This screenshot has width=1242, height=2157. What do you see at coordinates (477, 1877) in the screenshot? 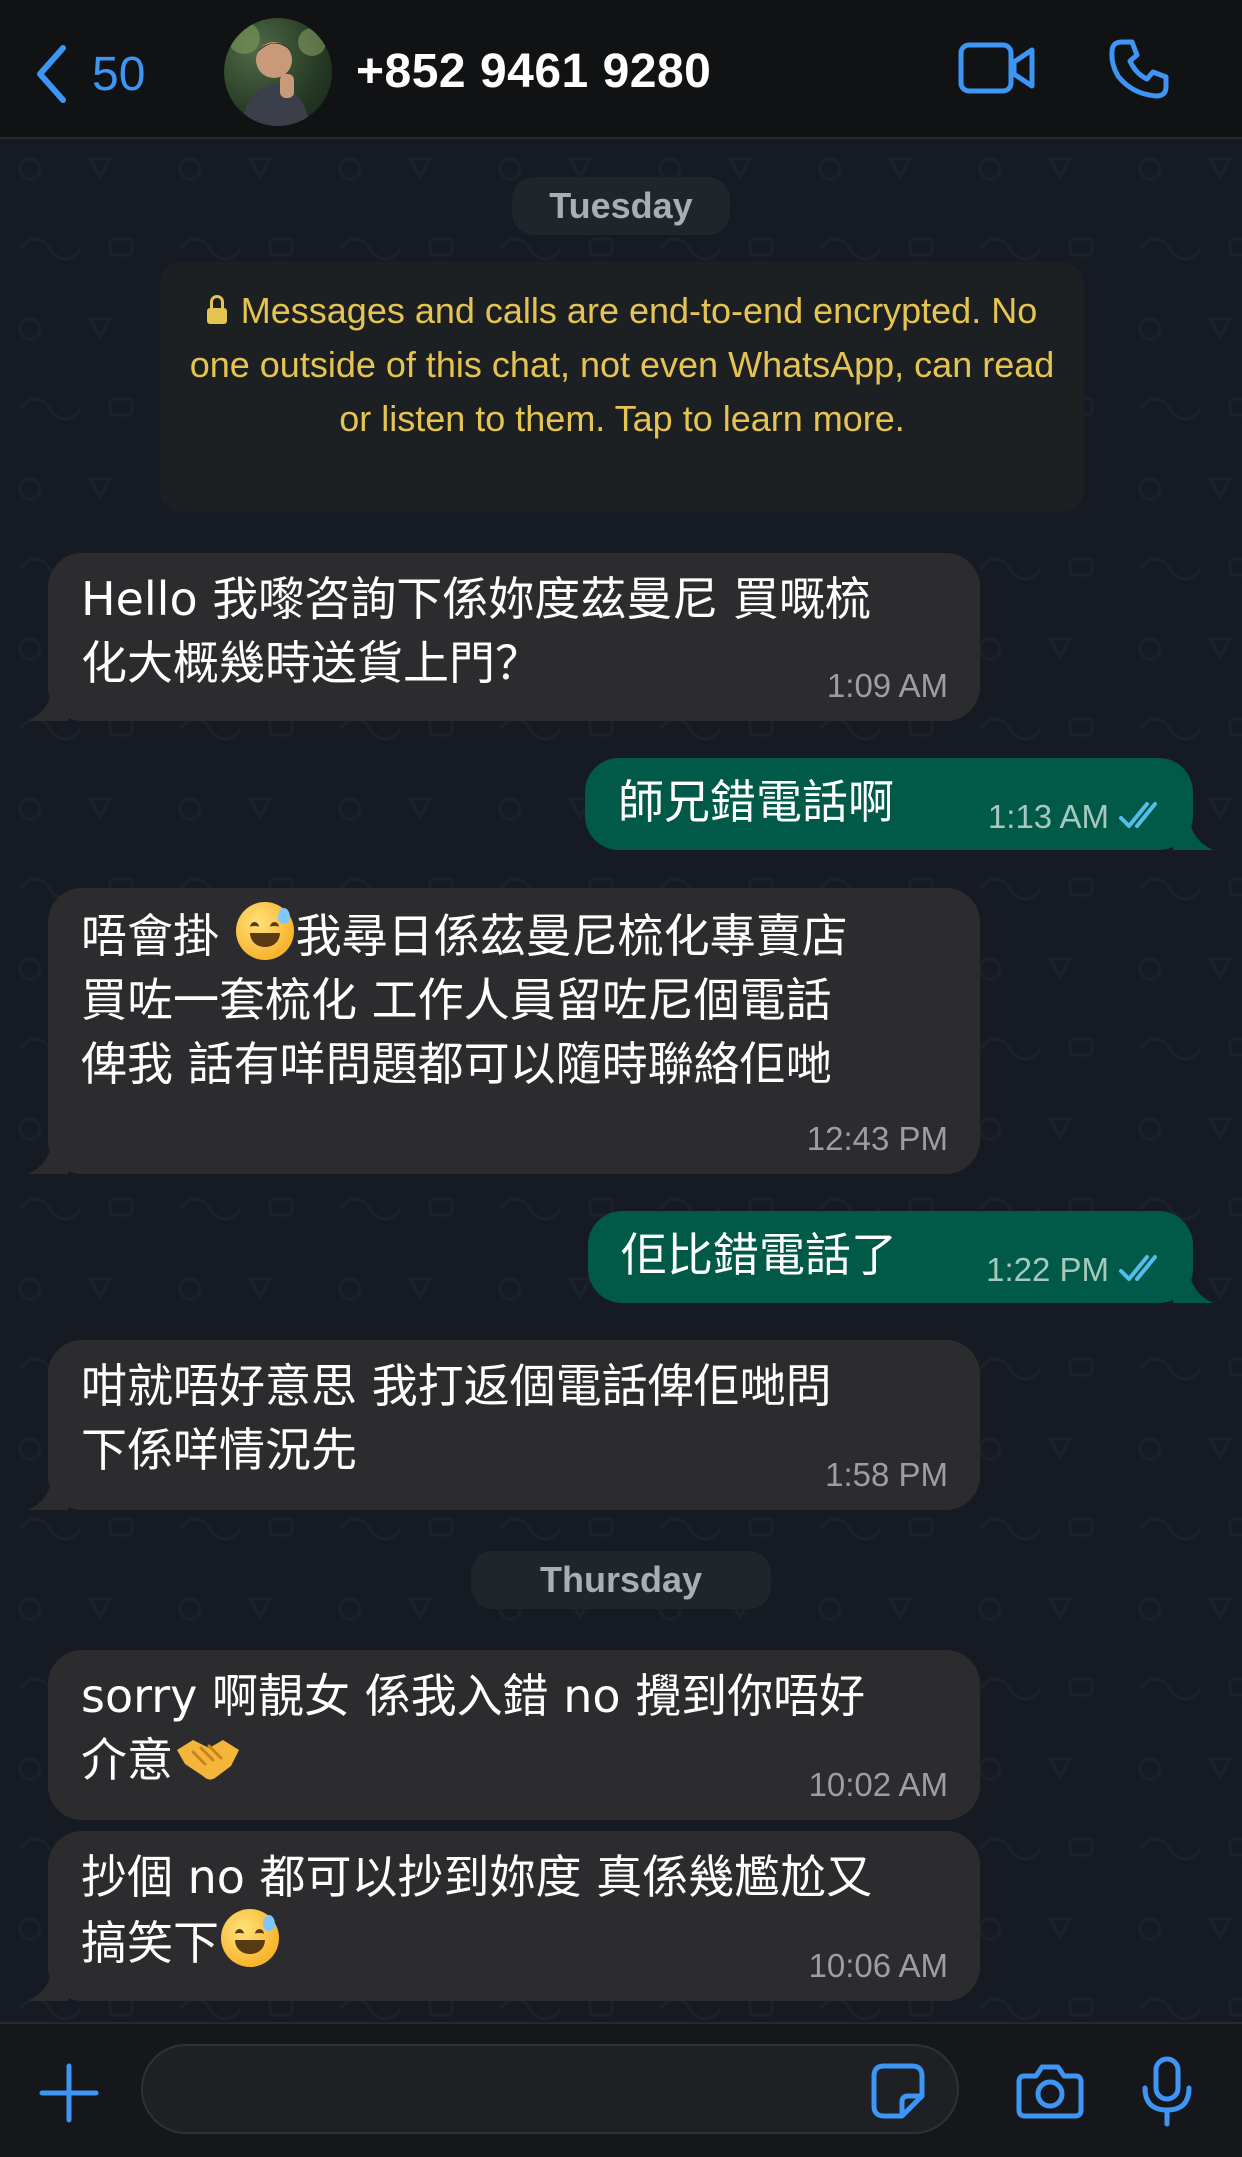
I see `message-text: 抄個 no 都可以抄到妳度 真係幾尷尬又` at bounding box center [477, 1877].